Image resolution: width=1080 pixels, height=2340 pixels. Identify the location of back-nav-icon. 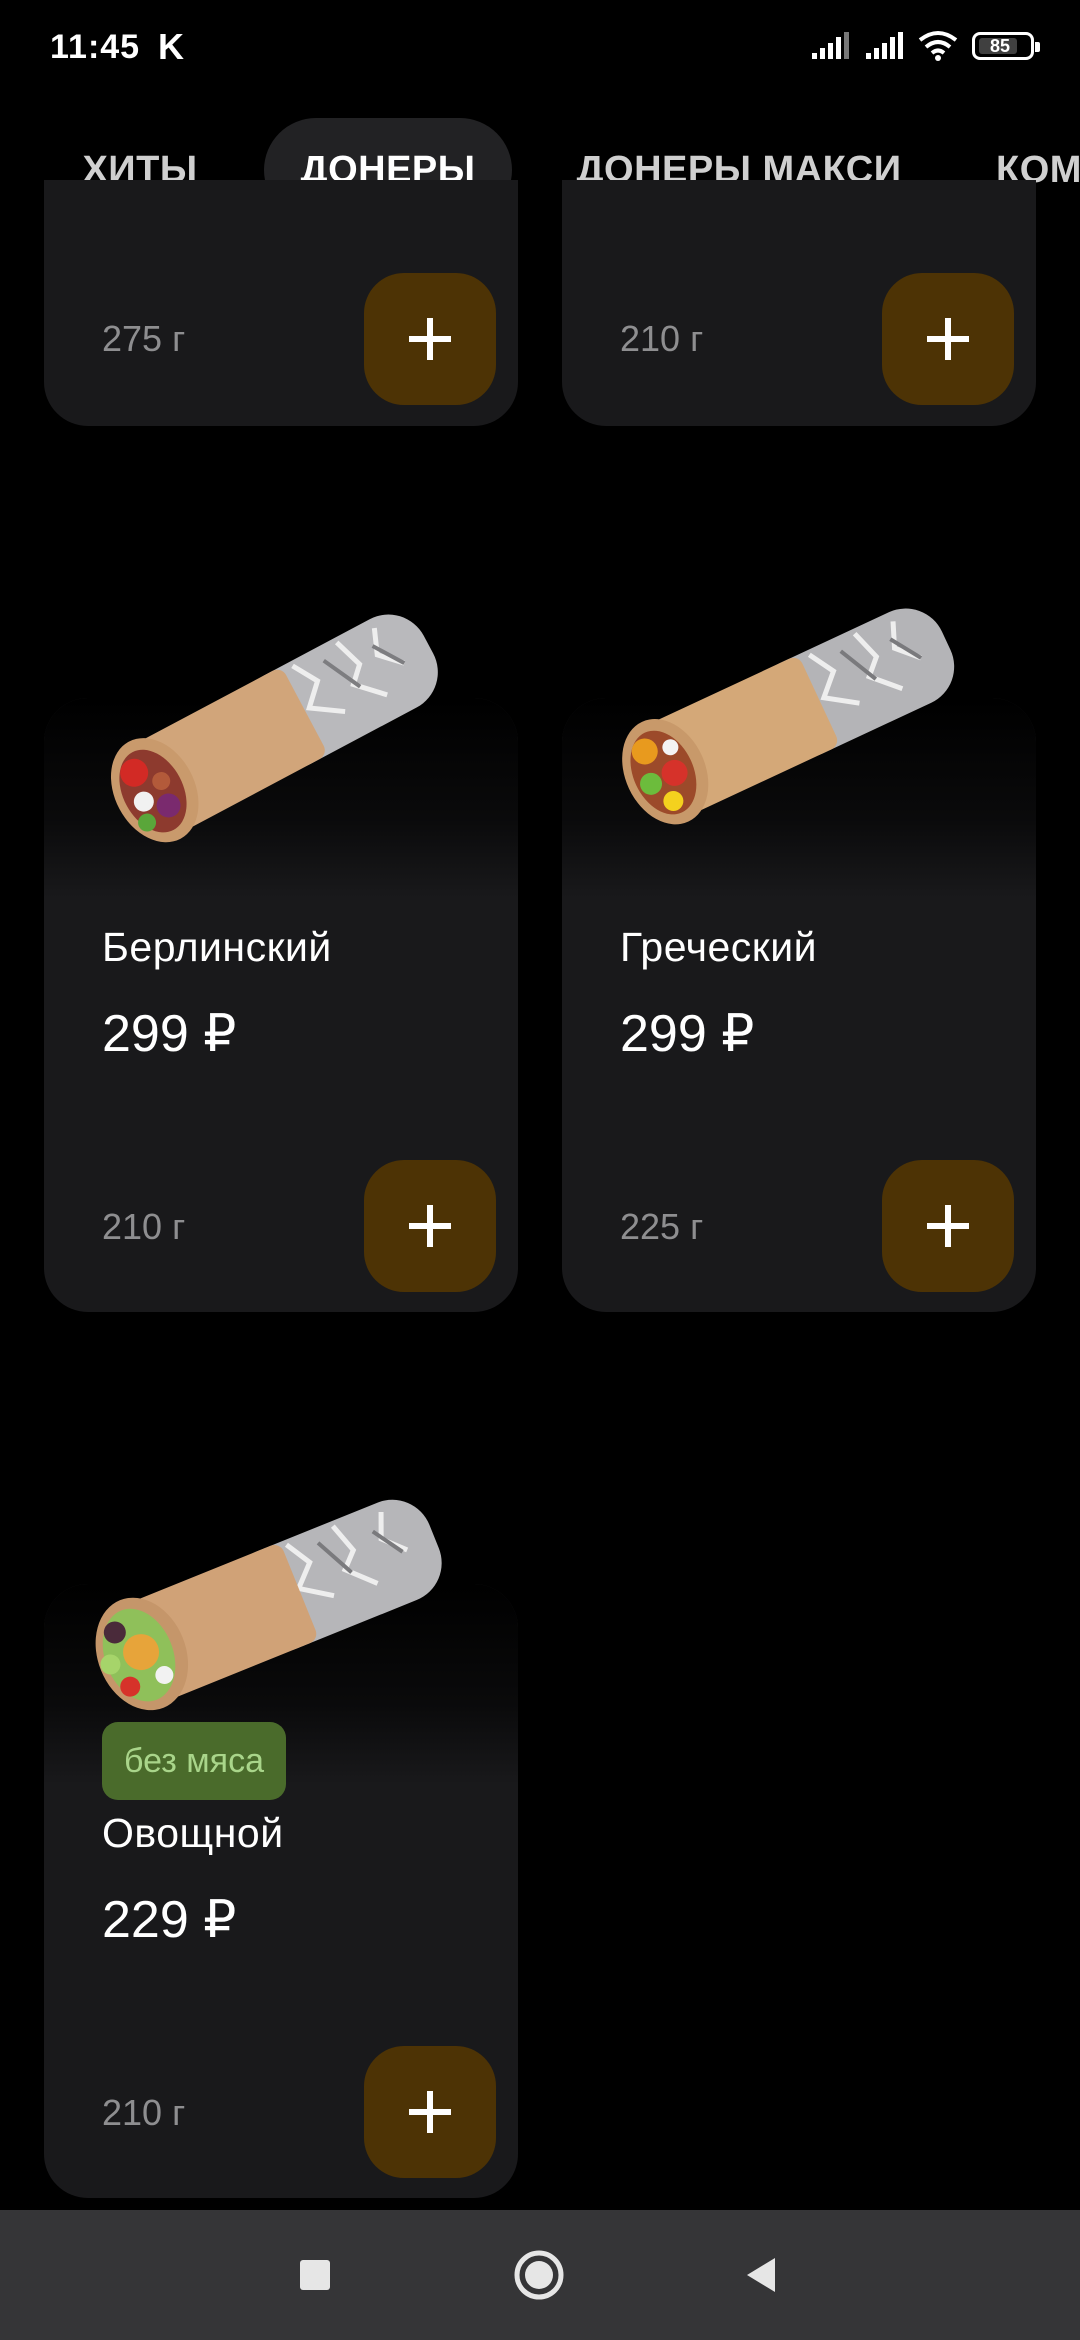
(761, 2275).